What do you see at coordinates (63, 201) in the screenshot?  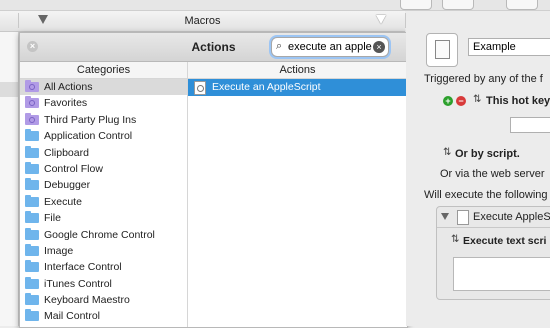 I see `category-label: Execute` at bounding box center [63, 201].